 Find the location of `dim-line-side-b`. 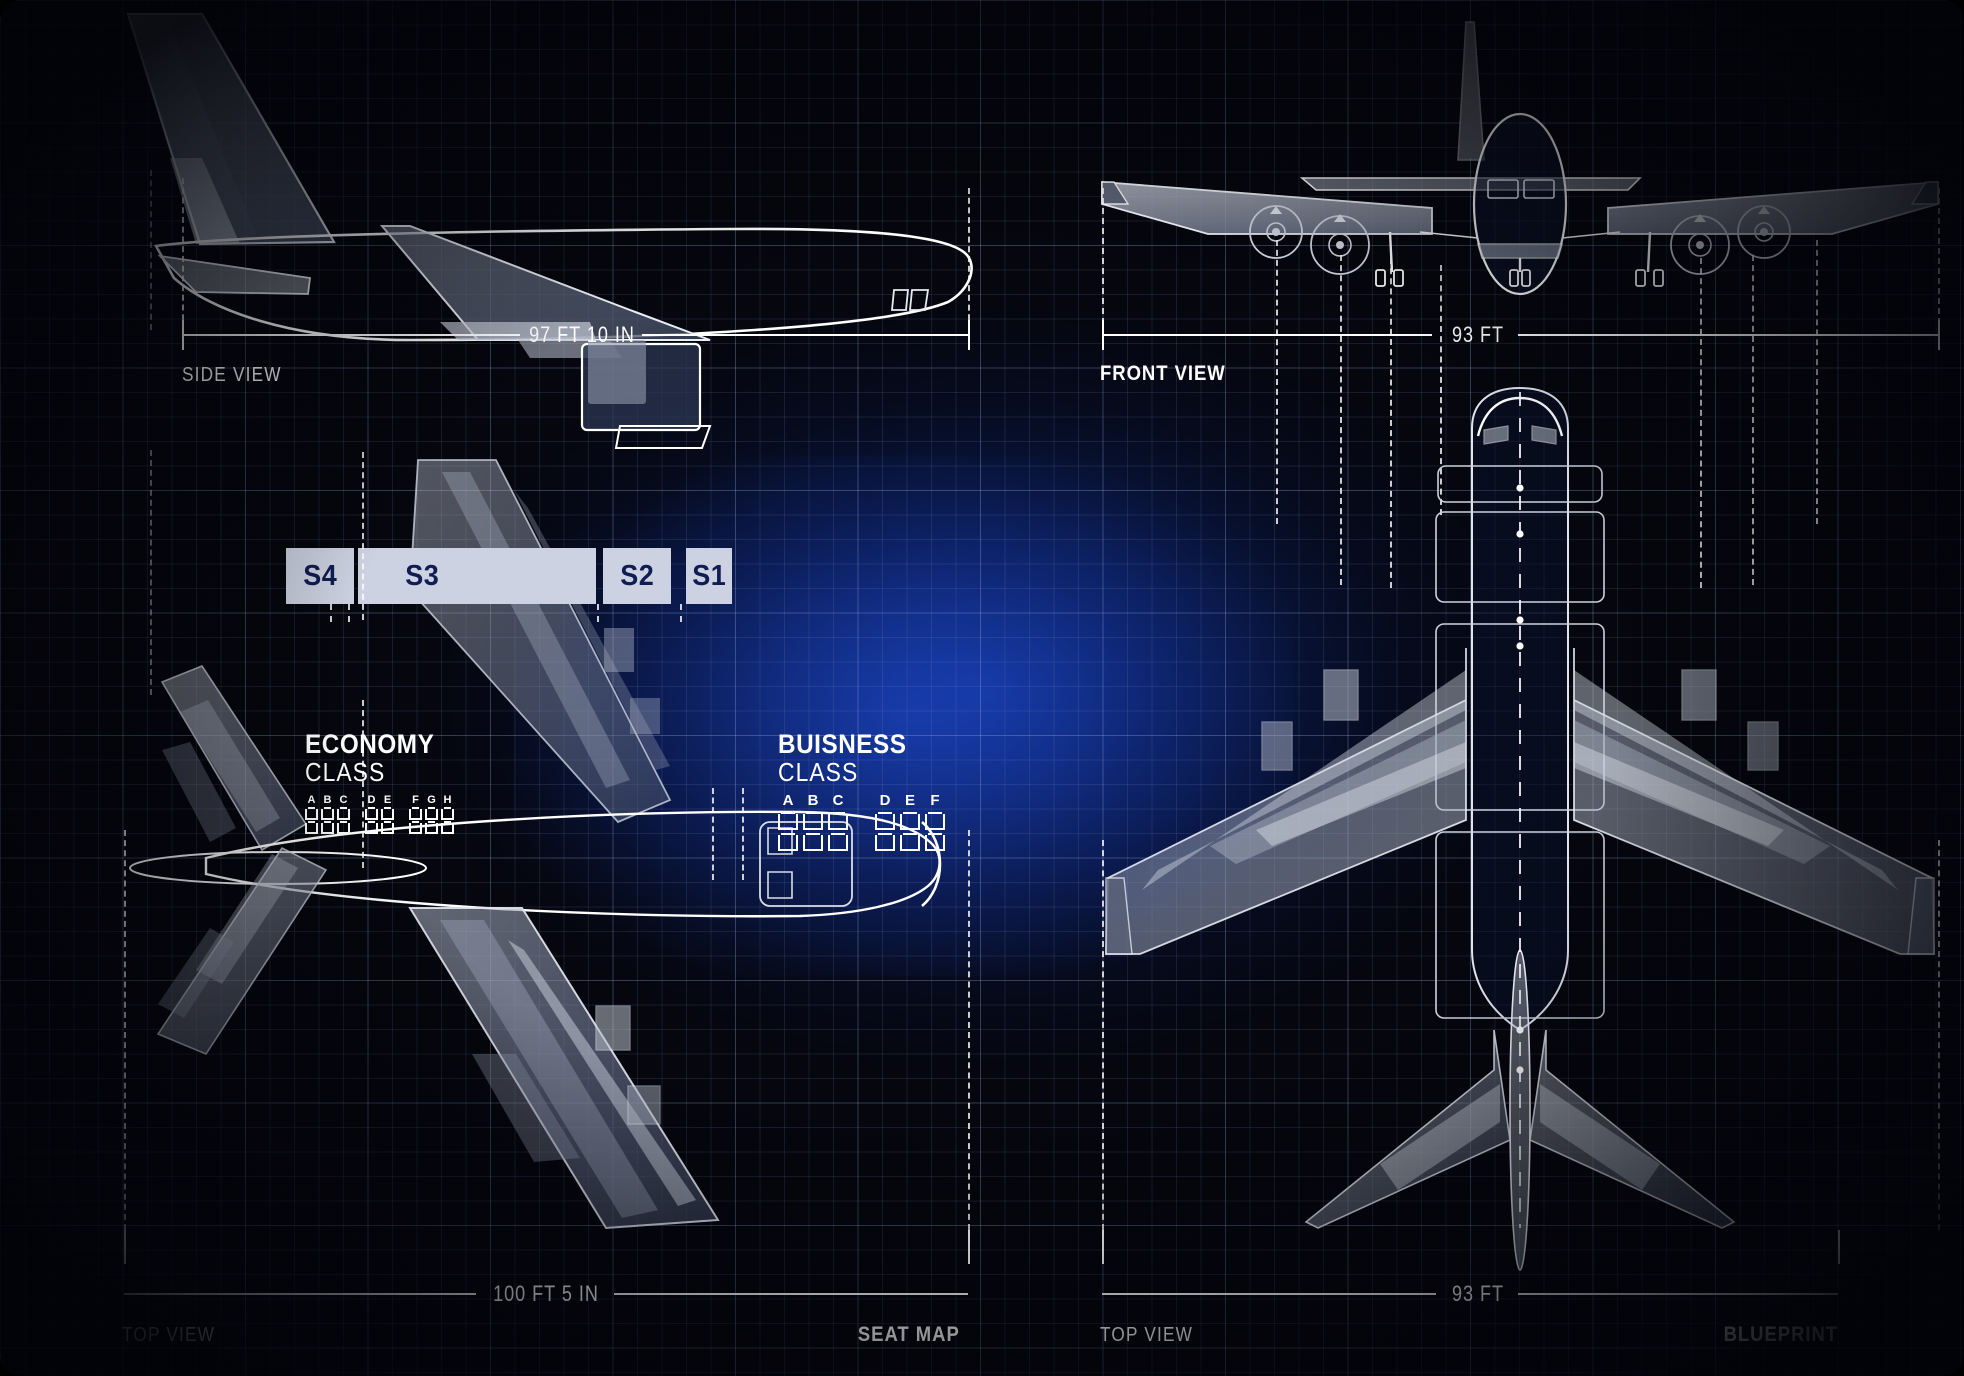

dim-line-side-b is located at coordinates (806, 335).